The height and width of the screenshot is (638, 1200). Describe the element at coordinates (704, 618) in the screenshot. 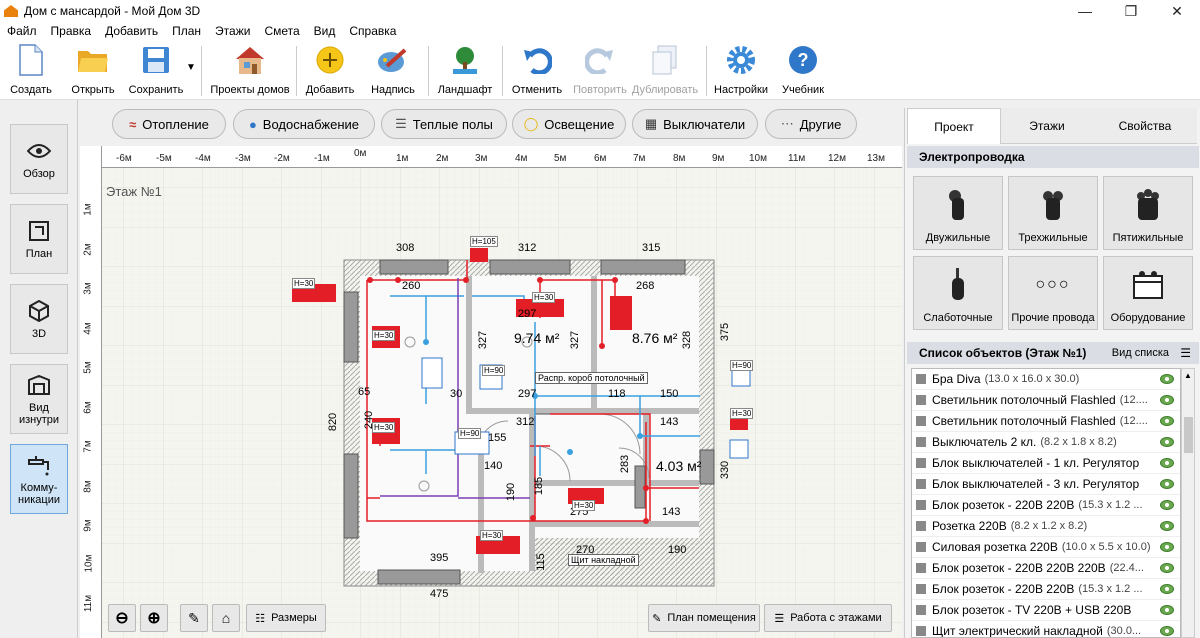

I see `room-plan-button: ✎ План помещения` at that location.